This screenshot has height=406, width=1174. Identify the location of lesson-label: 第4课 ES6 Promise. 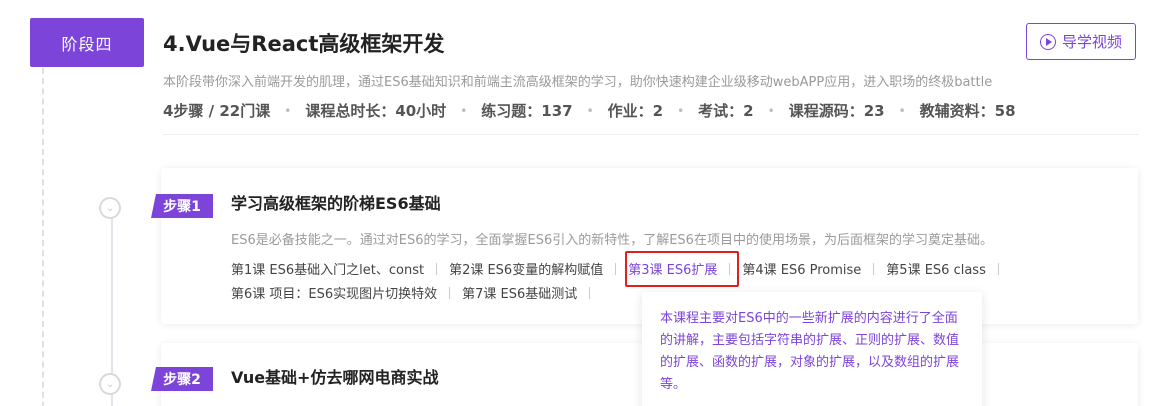
(802, 270).